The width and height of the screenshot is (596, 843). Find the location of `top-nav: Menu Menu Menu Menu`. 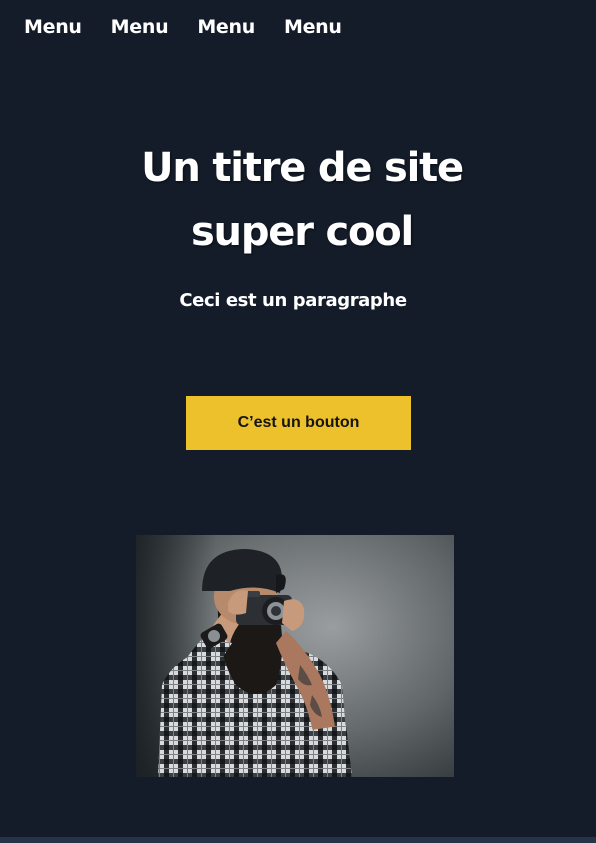

top-nav: Menu Menu Menu Menu is located at coordinates (197, 27).